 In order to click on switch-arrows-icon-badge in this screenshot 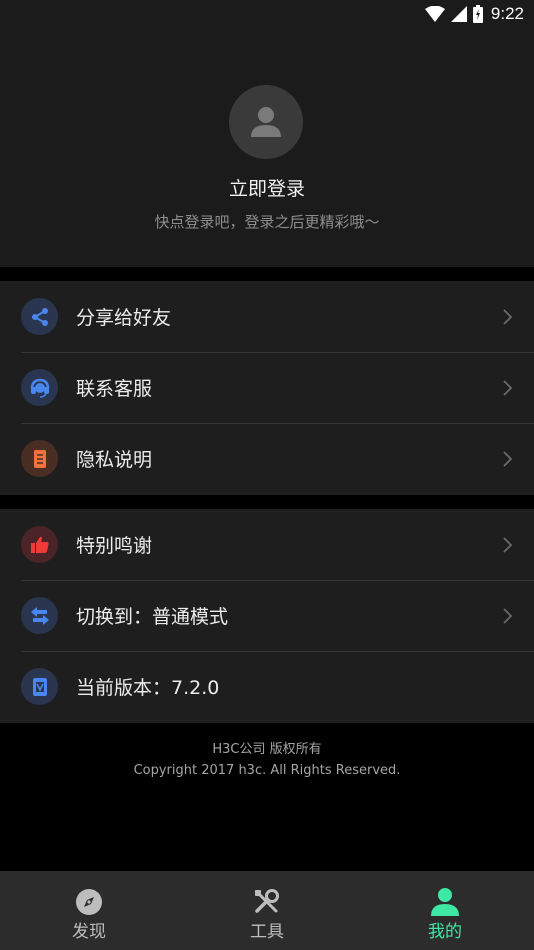, I will do `click(39, 615)`.